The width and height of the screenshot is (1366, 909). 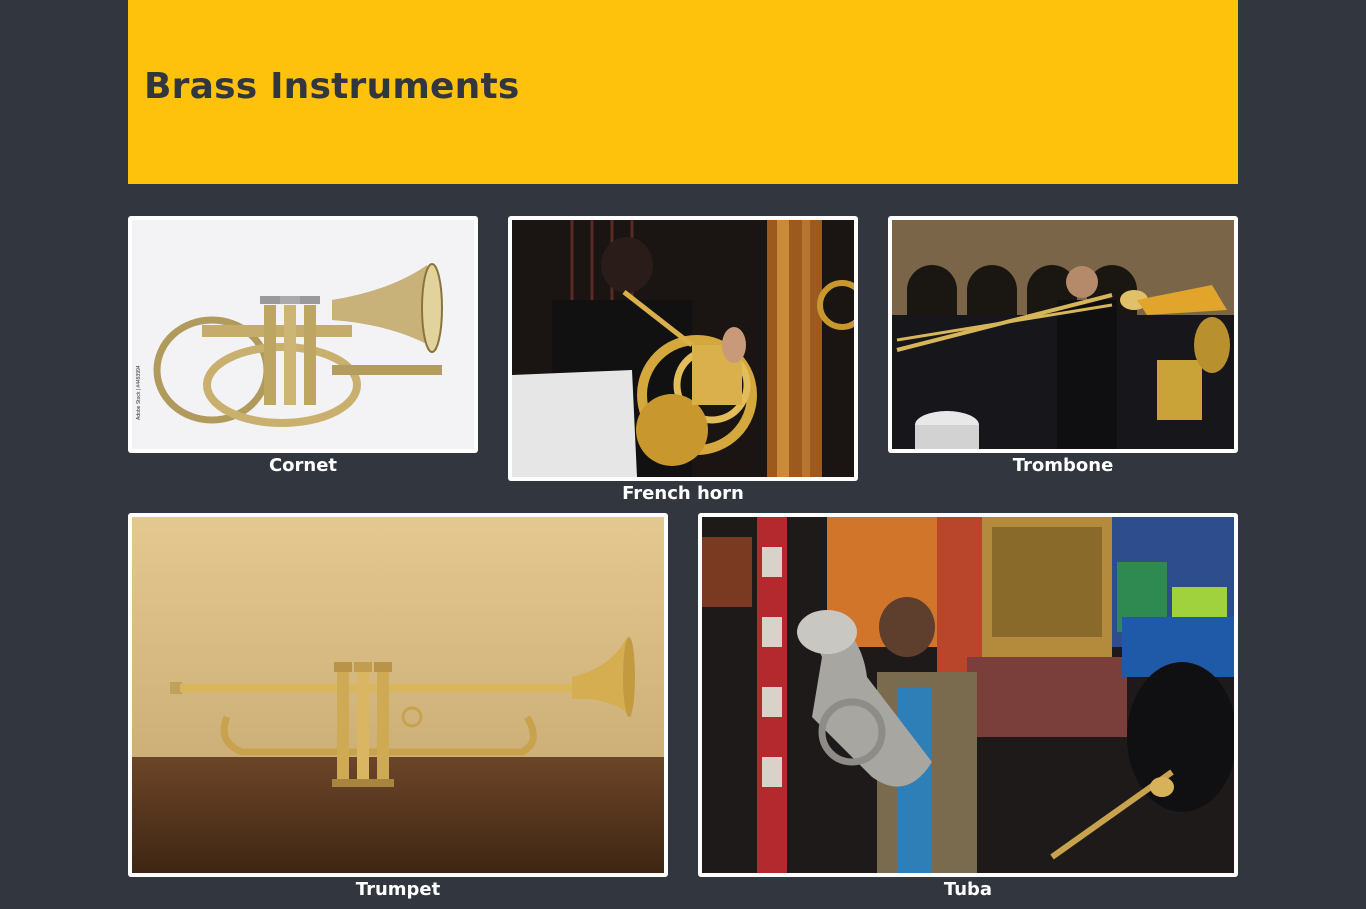 What do you see at coordinates (139, 392) in the screenshot?
I see `svg-text: Adobe Stock | #4493994` at bounding box center [139, 392].